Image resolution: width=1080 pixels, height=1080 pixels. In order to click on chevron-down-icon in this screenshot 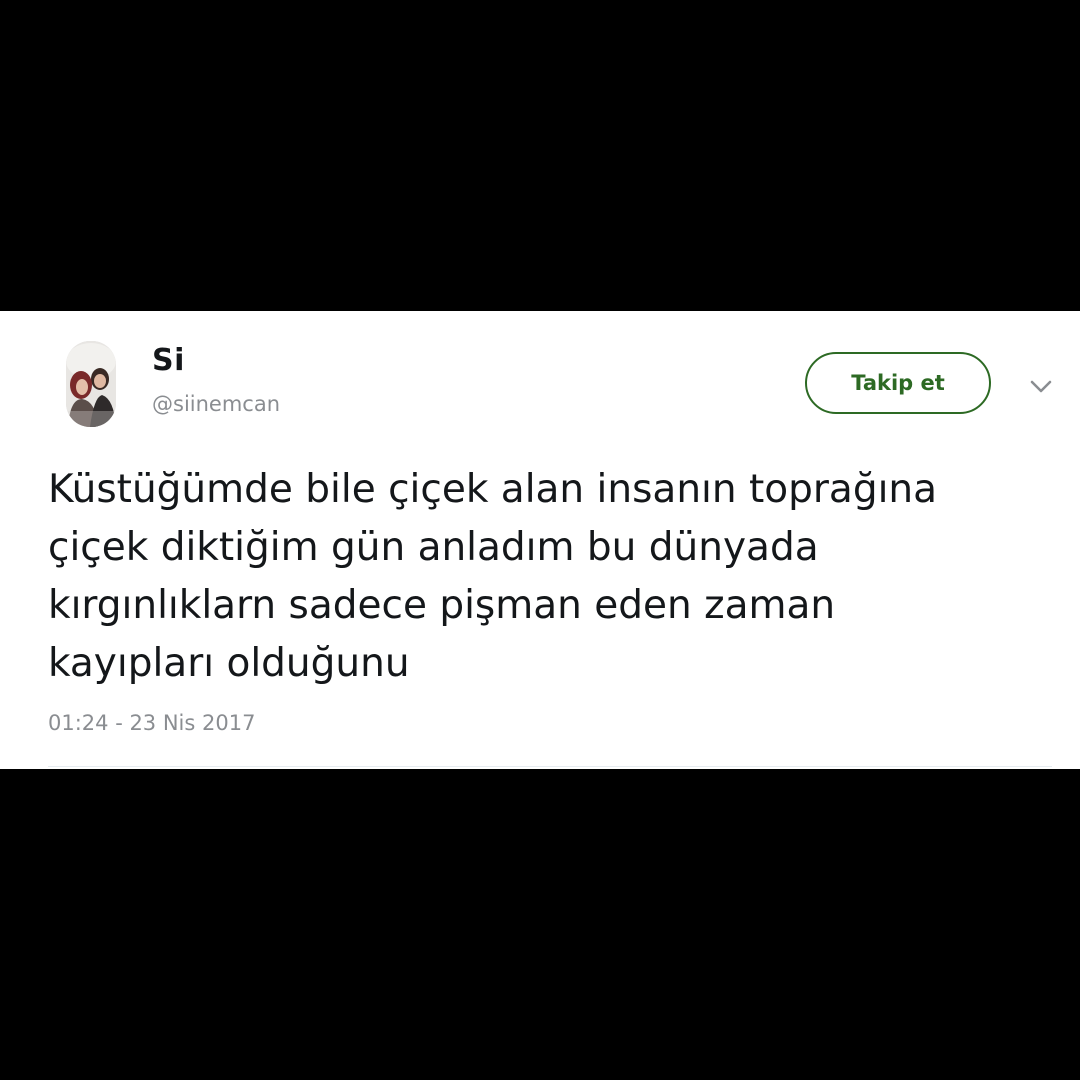, I will do `click(1041, 386)`.